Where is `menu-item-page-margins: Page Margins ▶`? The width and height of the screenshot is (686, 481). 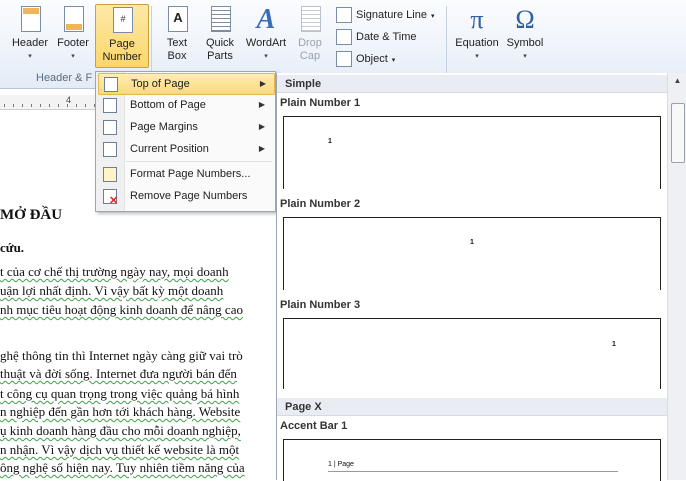
menu-item-page-margins: Page Margins ▶ is located at coordinates (185, 127).